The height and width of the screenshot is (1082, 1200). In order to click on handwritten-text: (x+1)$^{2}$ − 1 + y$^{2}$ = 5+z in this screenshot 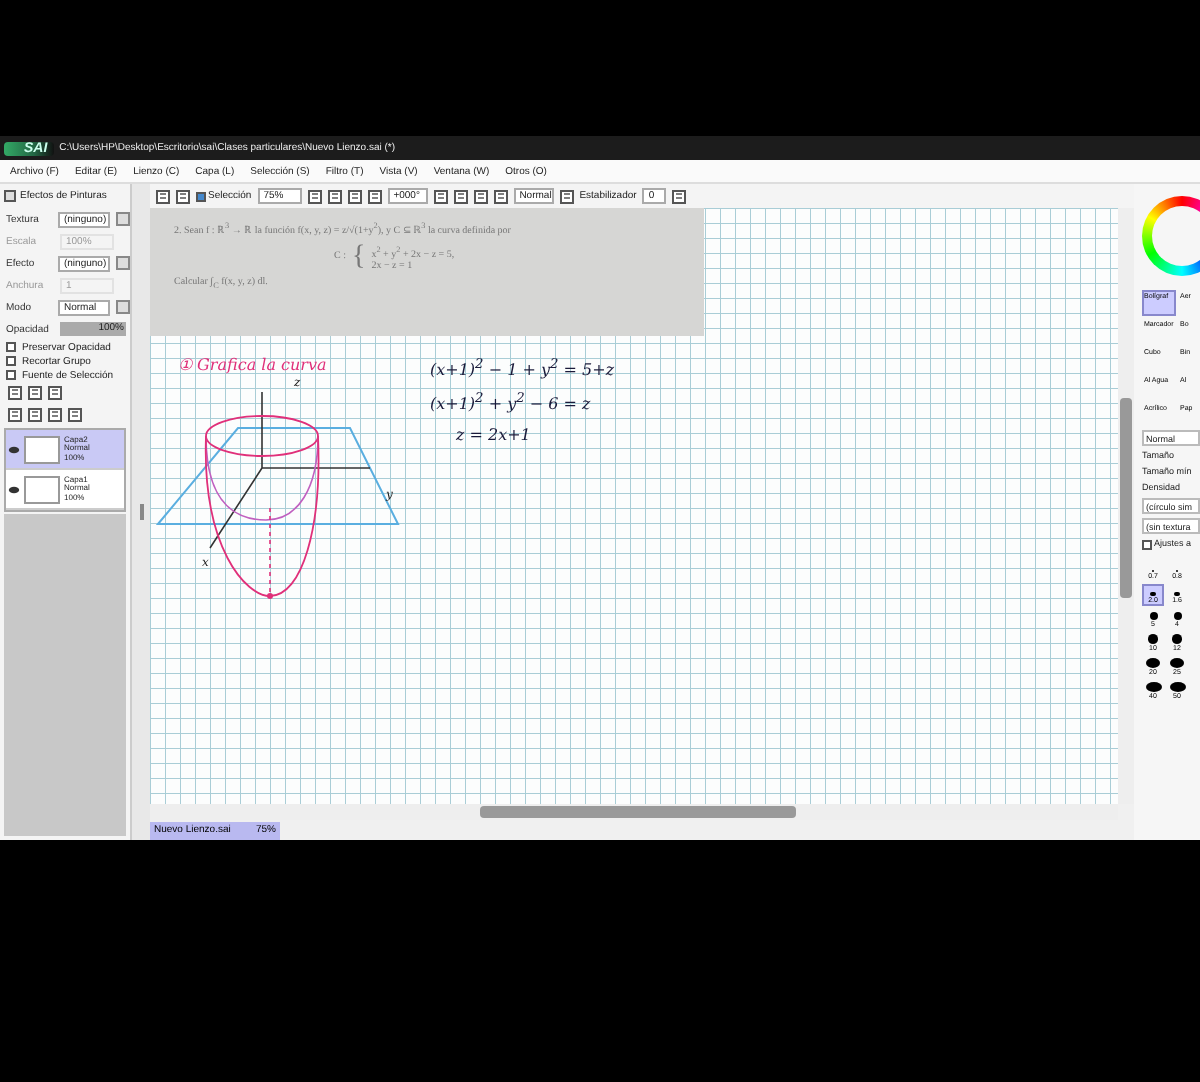, I will do `click(522, 368)`.